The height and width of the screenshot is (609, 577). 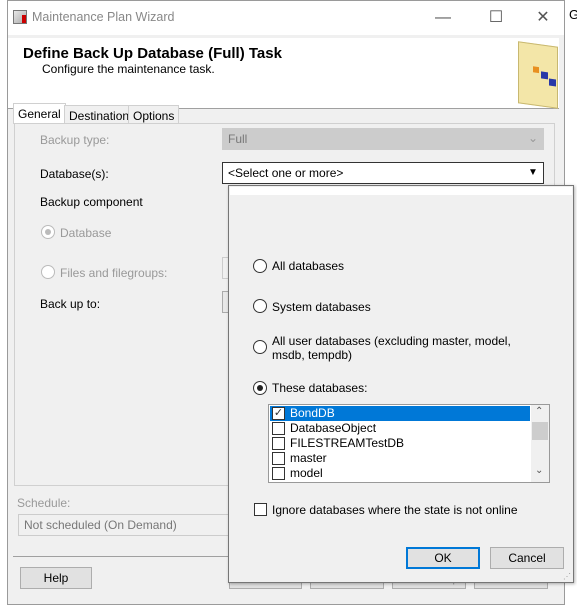 What do you see at coordinates (152, 53) in the screenshot?
I see `page-title: Define Back Up Database (Full) Task` at bounding box center [152, 53].